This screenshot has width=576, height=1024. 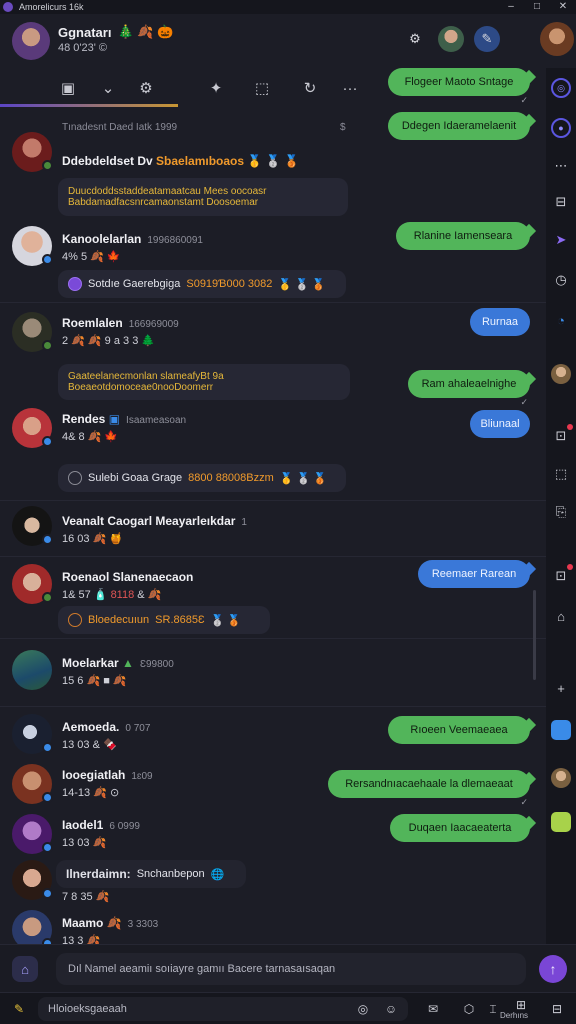 What do you see at coordinates (562, 575) in the screenshot?
I see `alert-icon: ⊡` at bounding box center [562, 575].